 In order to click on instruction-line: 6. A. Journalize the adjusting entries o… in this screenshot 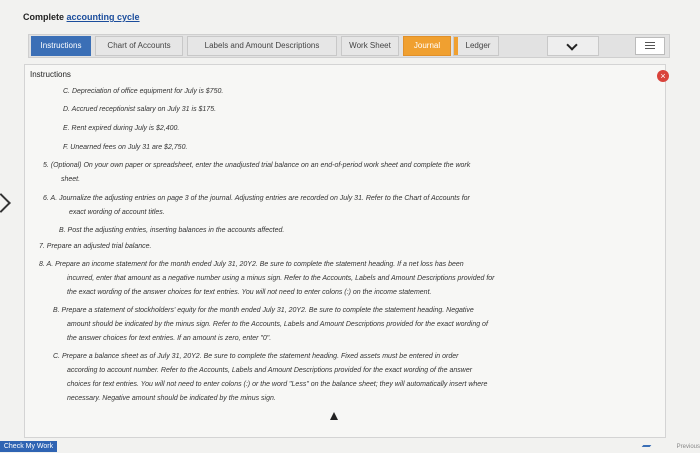, I will do `click(256, 198)`.